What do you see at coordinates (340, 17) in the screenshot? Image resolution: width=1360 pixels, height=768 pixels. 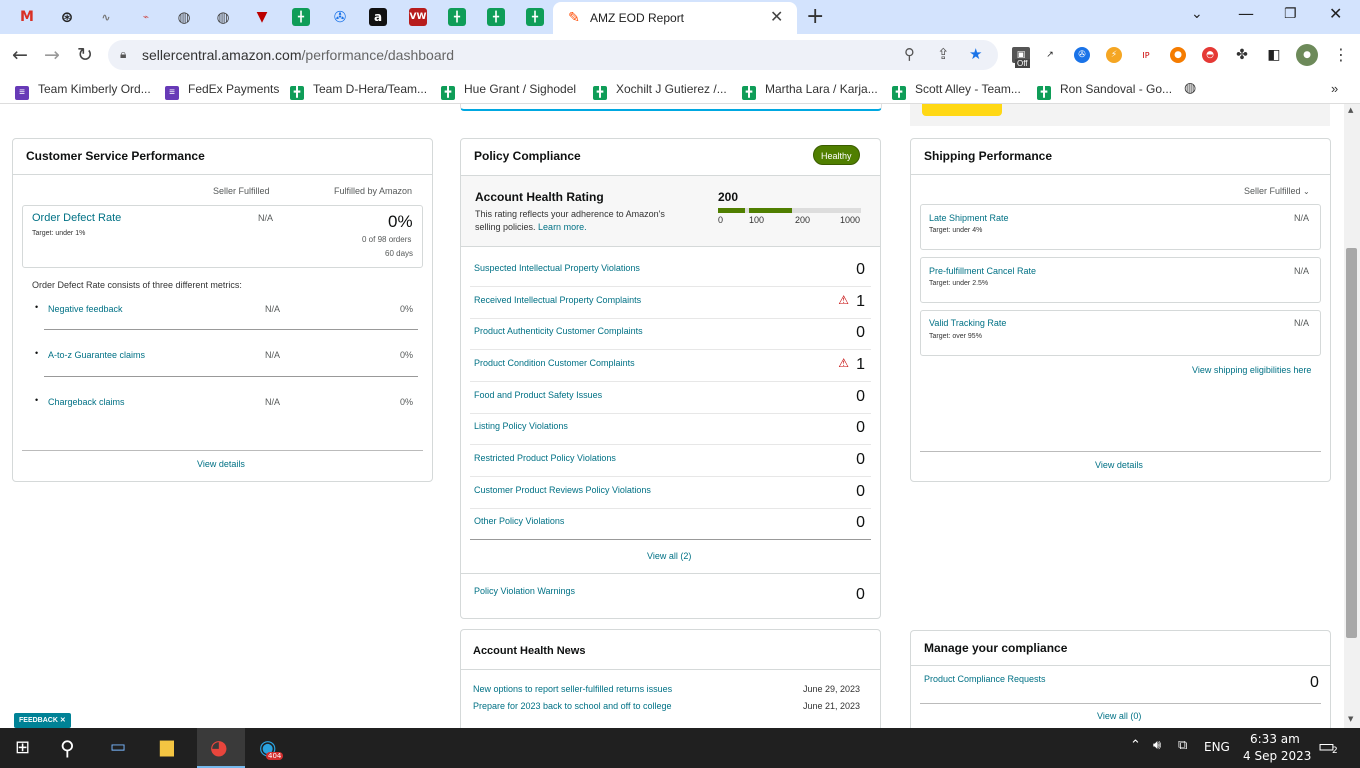 I see `crosshair-icon: ✇` at bounding box center [340, 17].